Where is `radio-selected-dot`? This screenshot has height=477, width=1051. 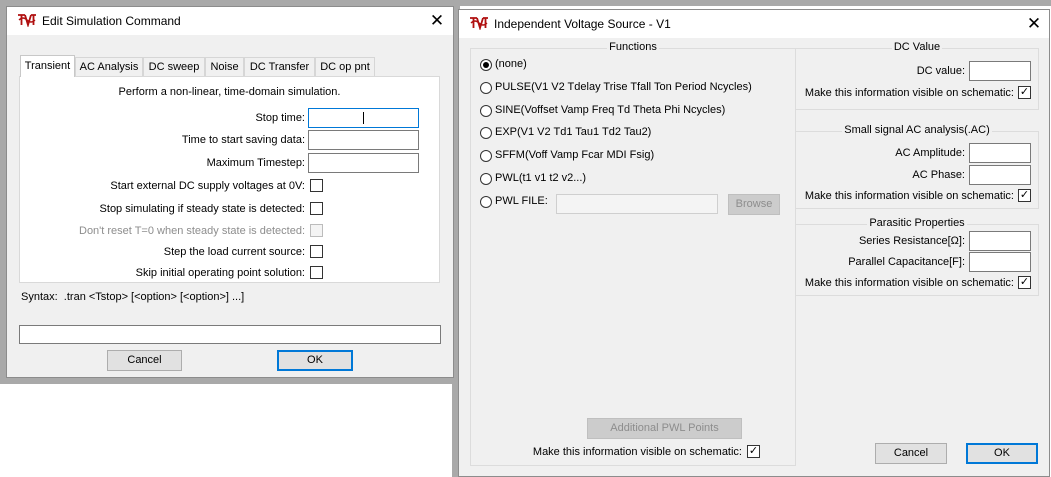 radio-selected-dot is located at coordinates (486, 65).